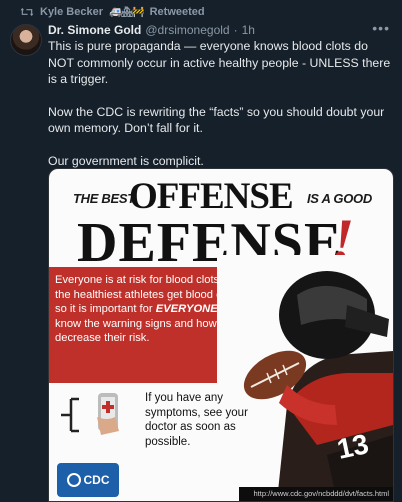  What do you see at coordinates (104, 198) in the screenshot?
I see `headline-the-best: THE BEST` at bounding box center [104, 198].